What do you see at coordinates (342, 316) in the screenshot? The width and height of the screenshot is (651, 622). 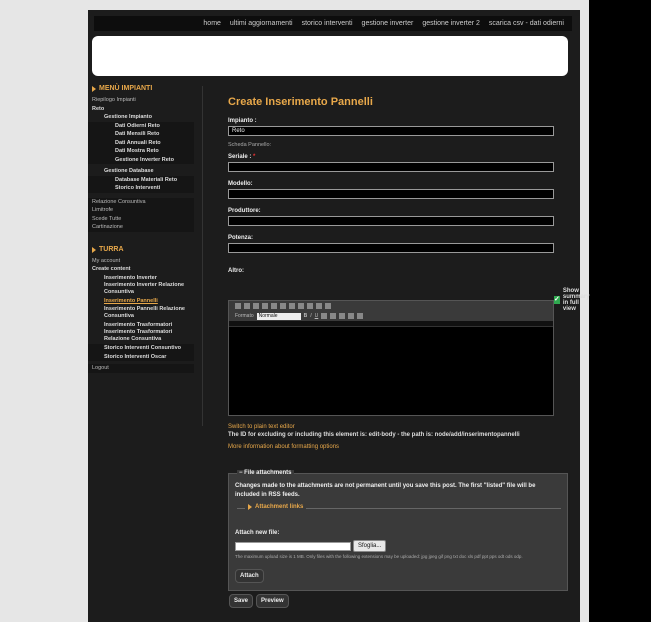 I see `align-left-icon` at bounding box center [342, 316].